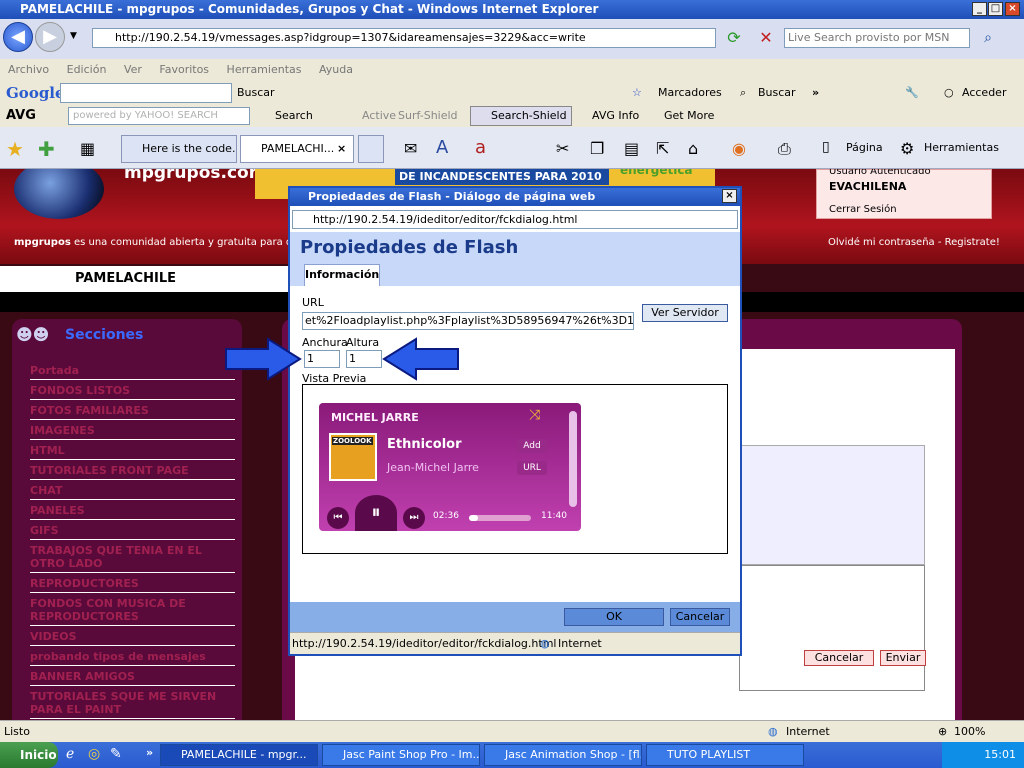 This screenshot has width=1024, height=768. What do you see at coordinates (132, 678) in the screenshot?
I see `section-item: BANNER AMIGOS` at bounding box center [132, 678].